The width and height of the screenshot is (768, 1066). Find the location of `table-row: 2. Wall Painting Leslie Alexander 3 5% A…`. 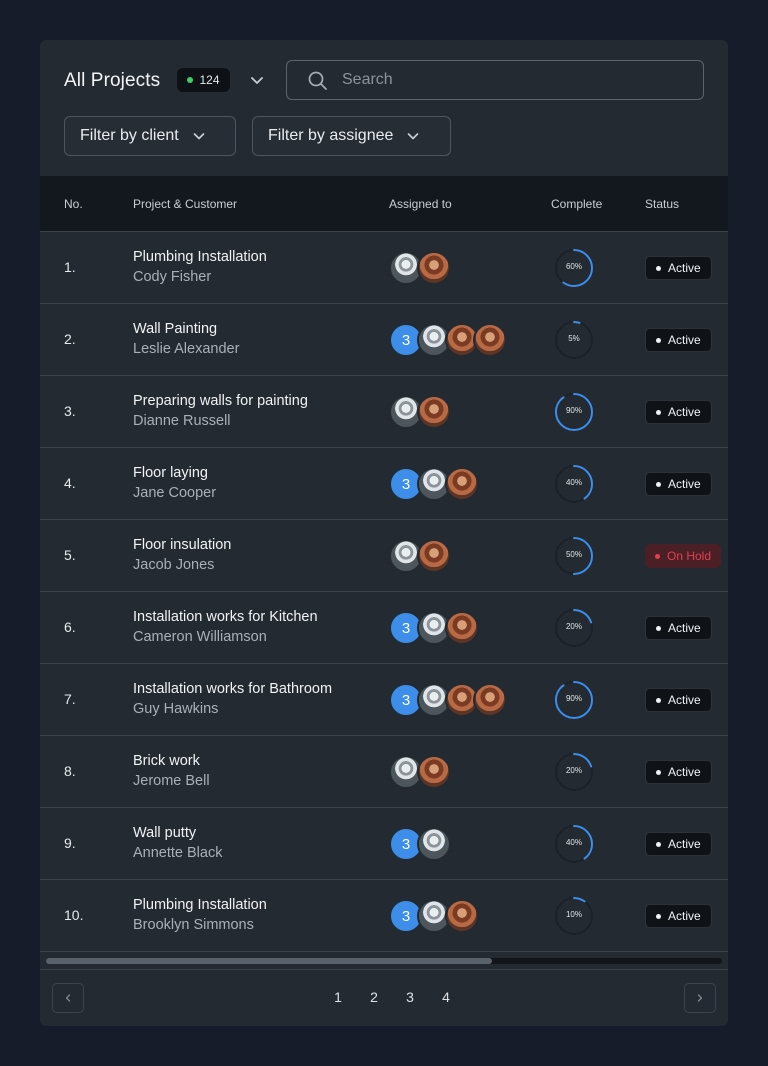

table-row: 2. Wall Painting Leslie Alexander 3 5% A… is located at coordinates (384, 340).